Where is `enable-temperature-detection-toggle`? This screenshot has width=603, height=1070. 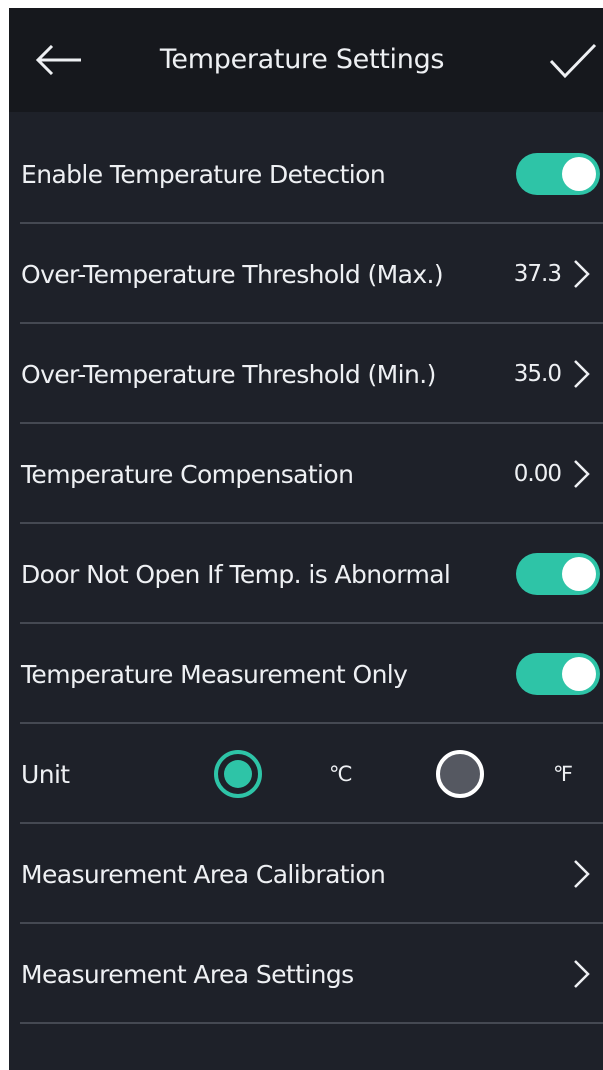 enable-temperature-detection-toggle is located at coordinates (558, 174).